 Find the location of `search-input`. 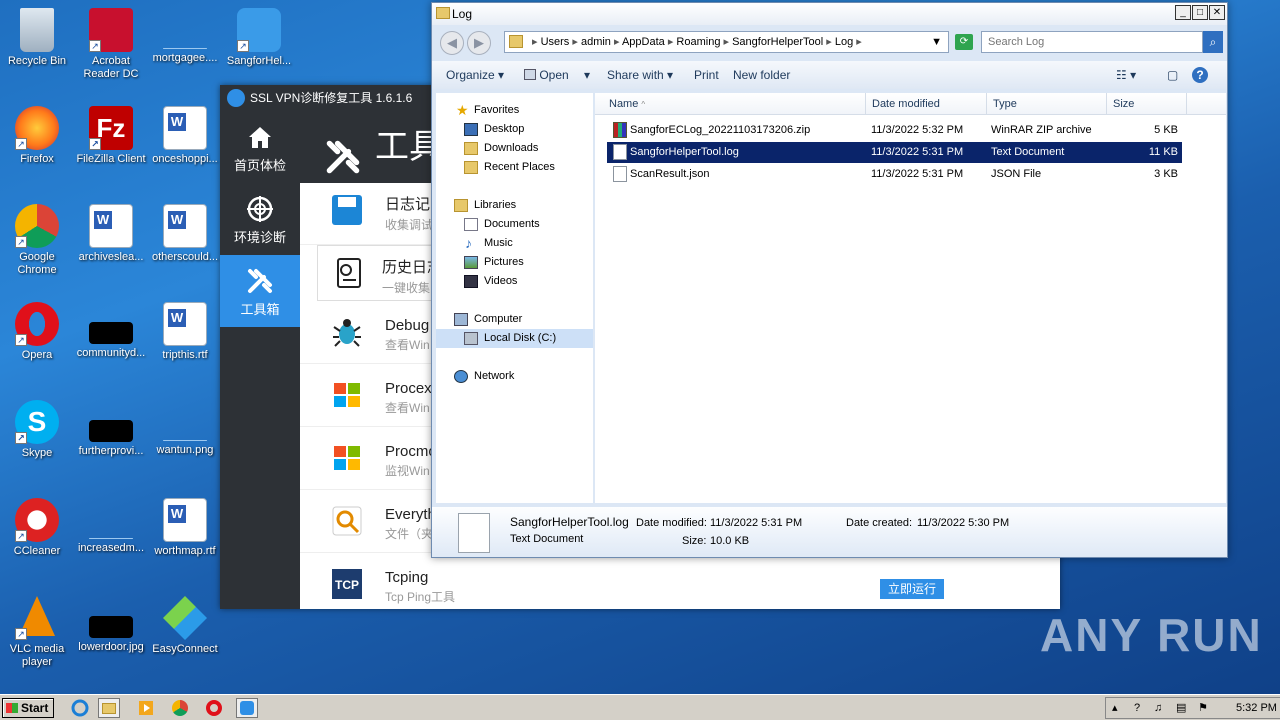

search-input is located at coordinates (1092, 42).